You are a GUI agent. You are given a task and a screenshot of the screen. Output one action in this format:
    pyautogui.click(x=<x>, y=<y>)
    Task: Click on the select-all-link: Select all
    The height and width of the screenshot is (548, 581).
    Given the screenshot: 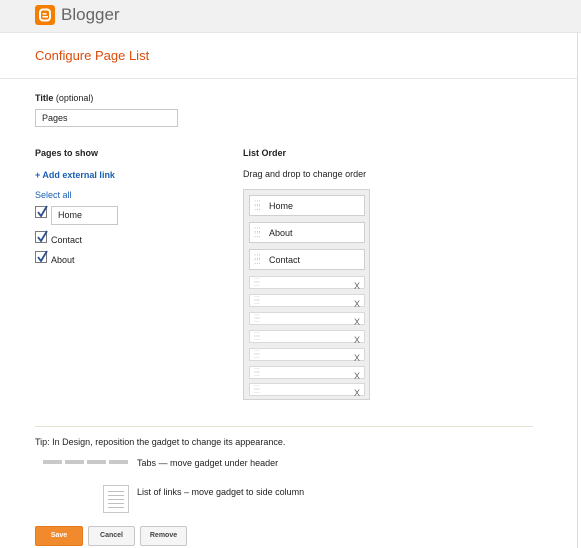 What is the action you would take?
    pyautogui.click(x=53, y=195)
    